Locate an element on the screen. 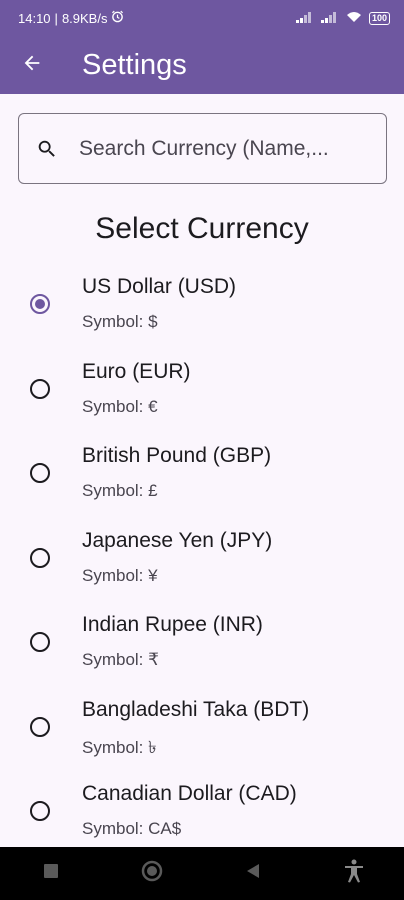 The height and width of the screenshot is (900, 404). back-button is located at coordinates (32, 65).